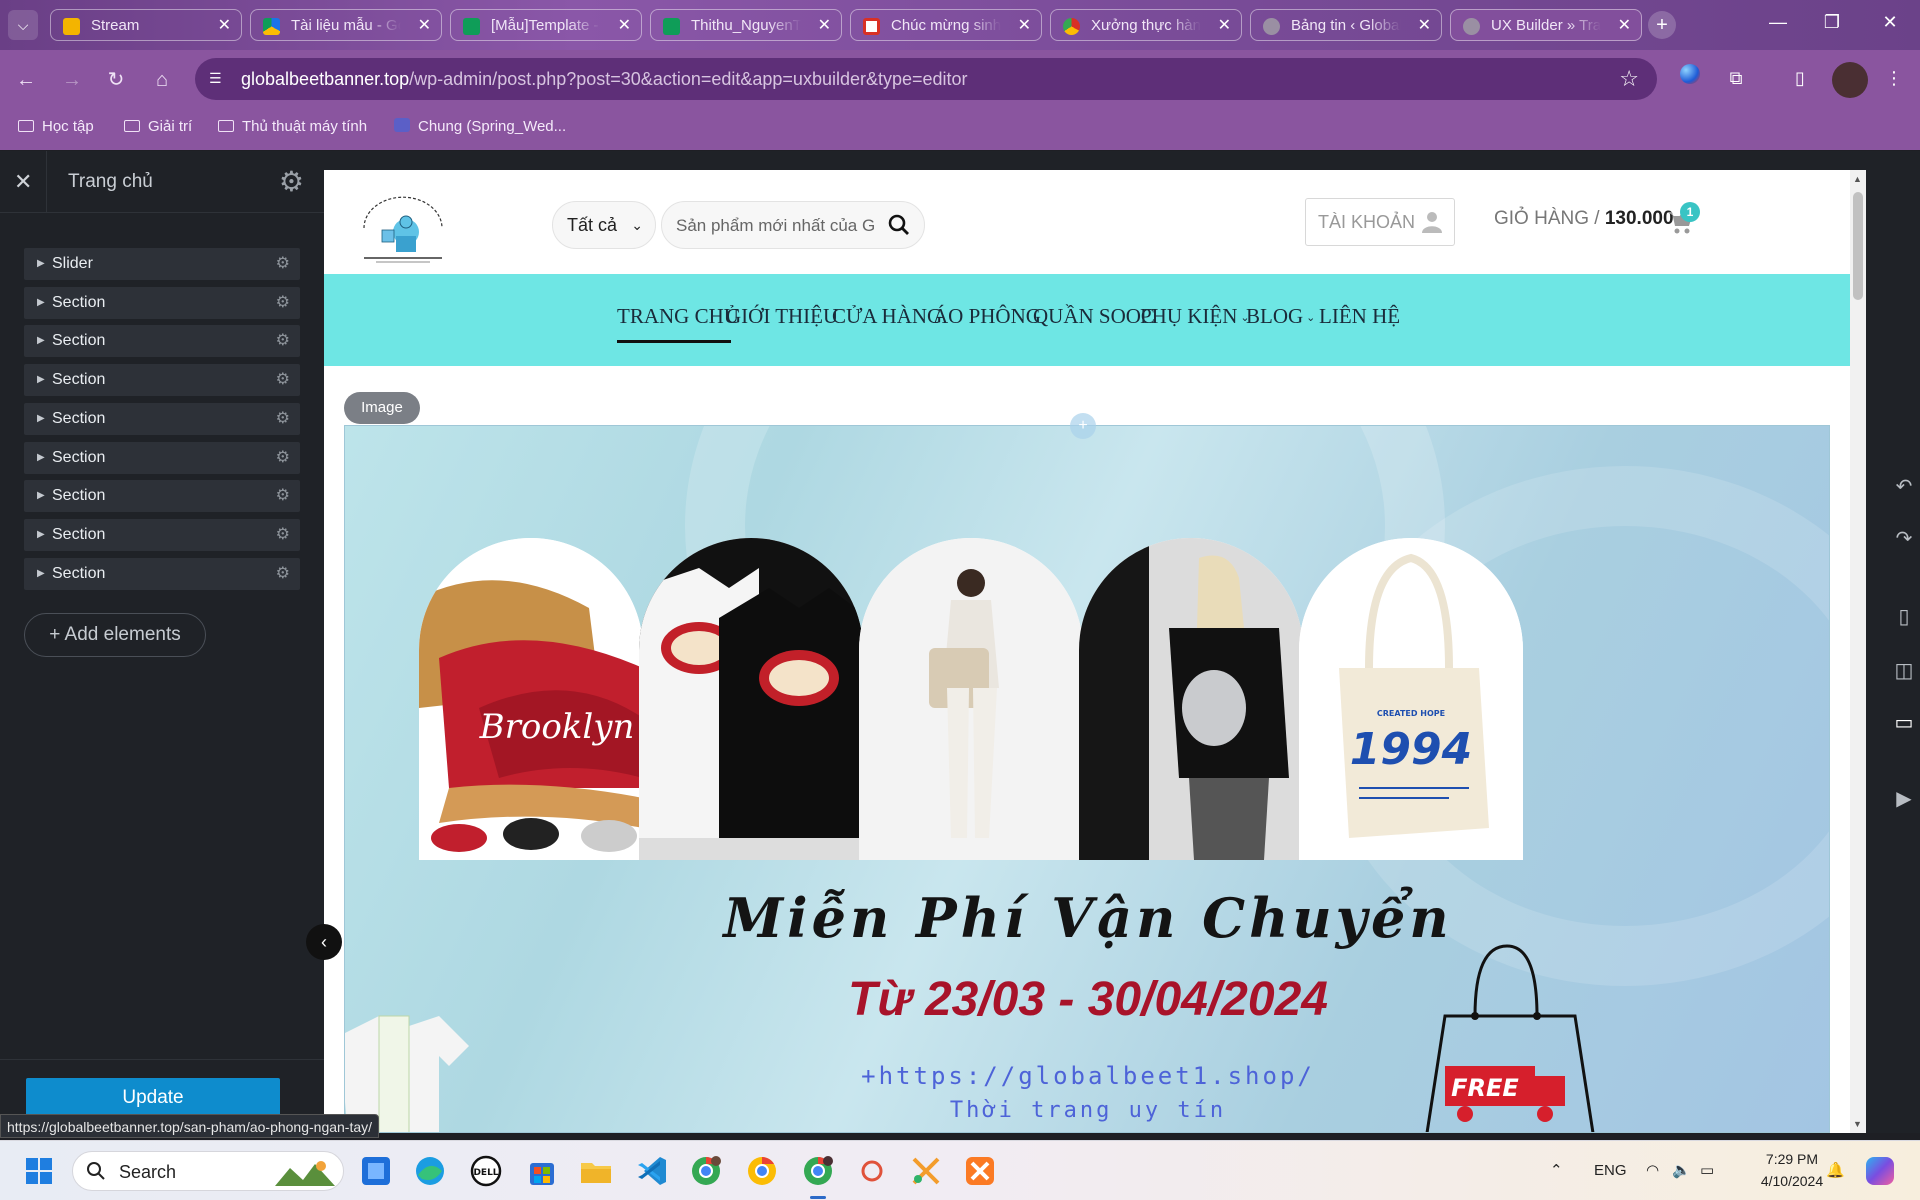  What do you see at coordinates (1880, 1170) in the screenshot?
I see `copilot-icon` at bounding box center [1880, 1170].